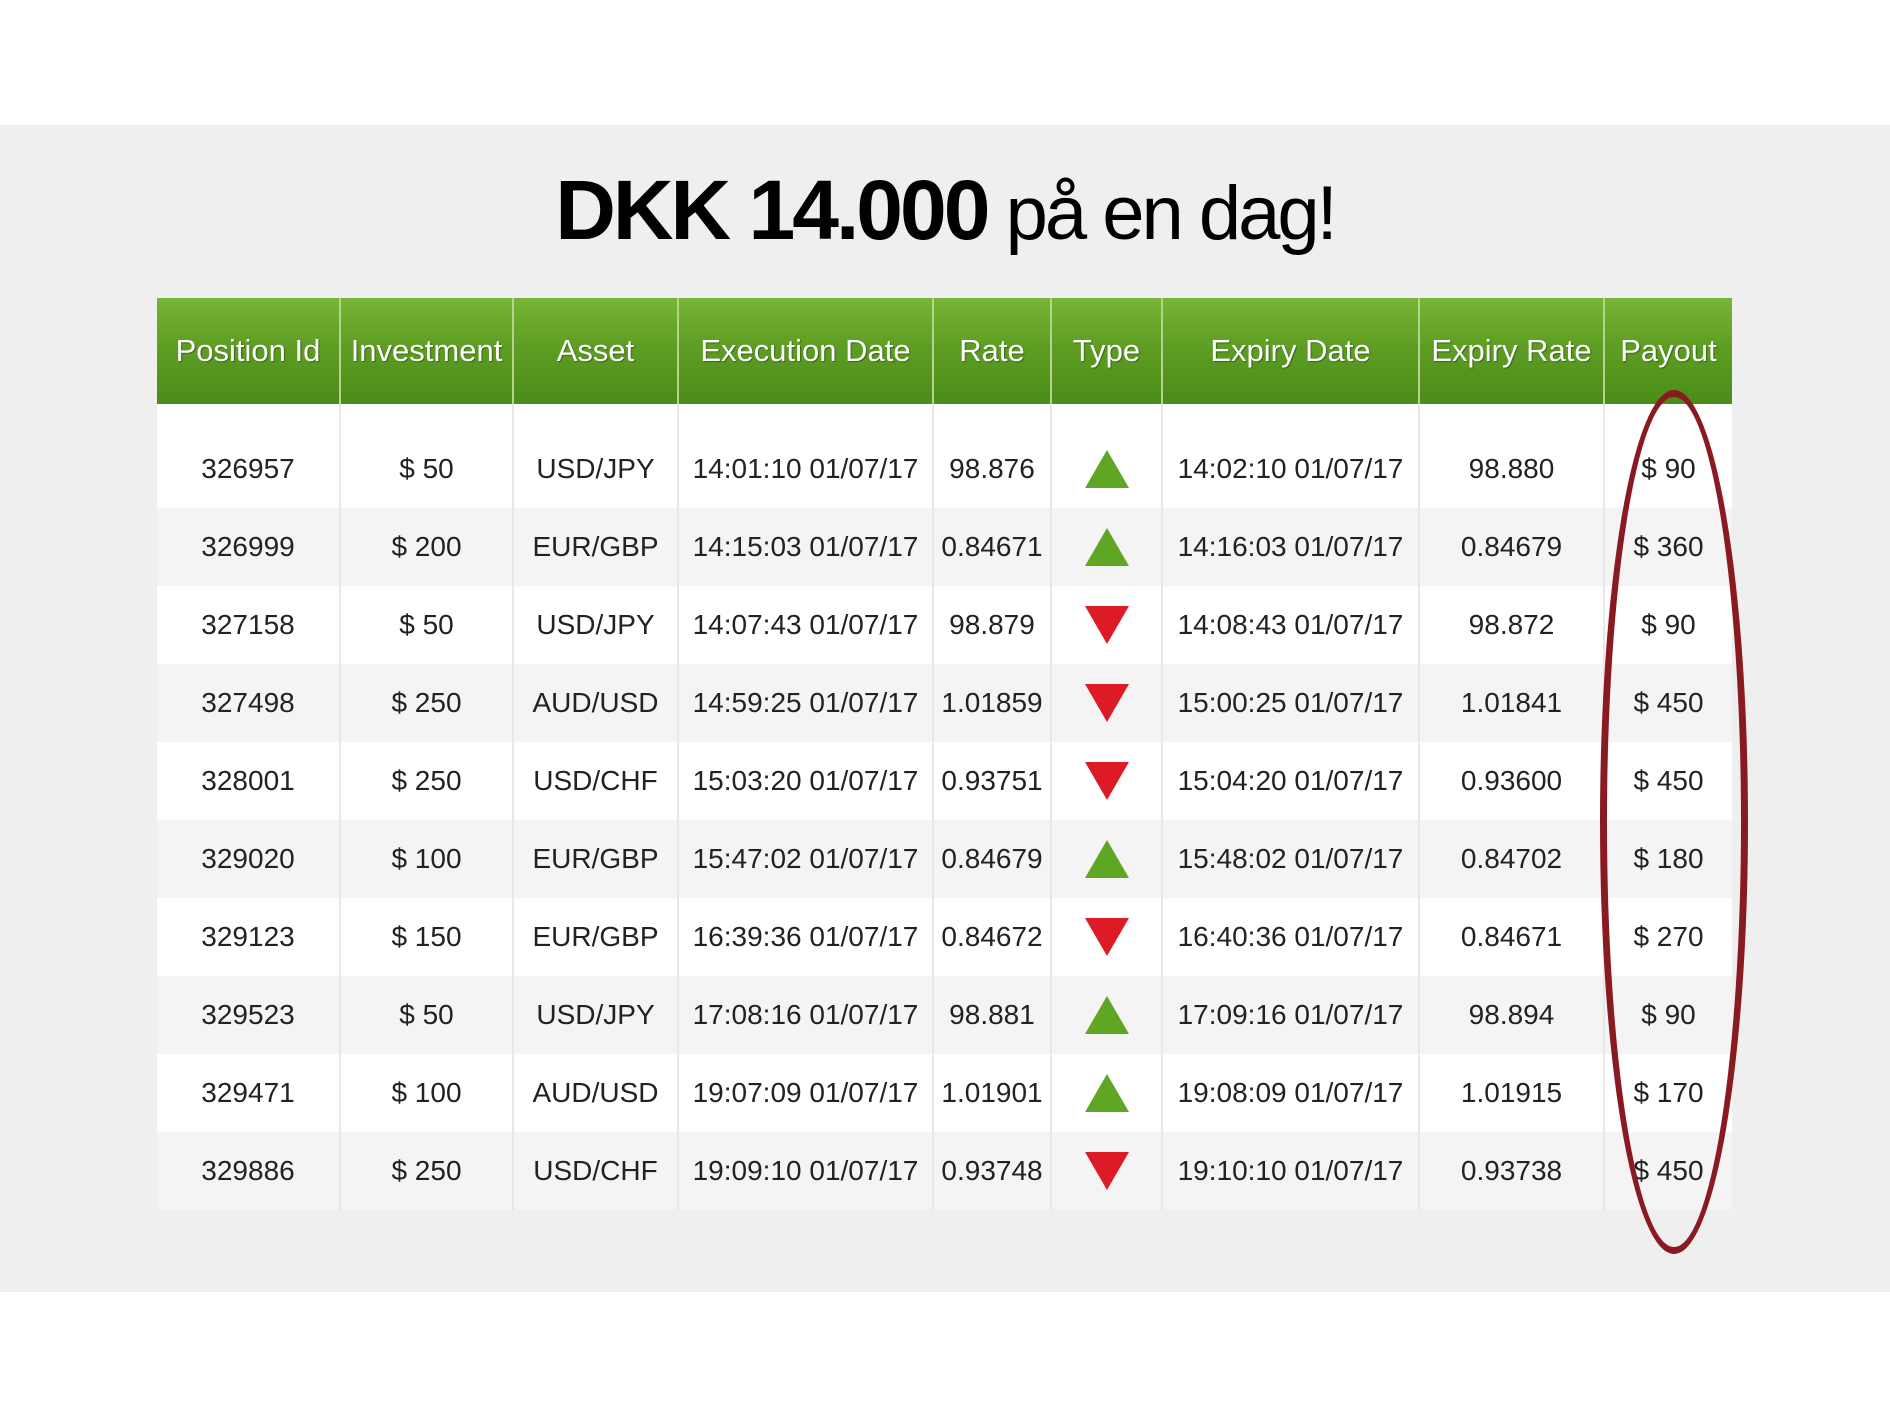  What do you see at coordinates (595, 703) in the screenshot?
I see `cell-asset: AUD/USD` at bounding box center [595, 703].